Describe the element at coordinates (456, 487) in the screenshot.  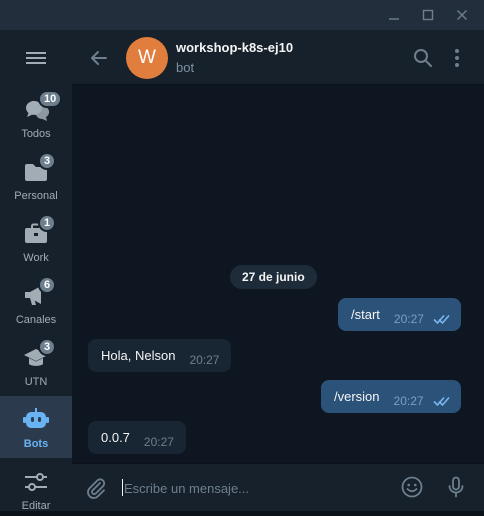
I see `microphone-icon` at that location.